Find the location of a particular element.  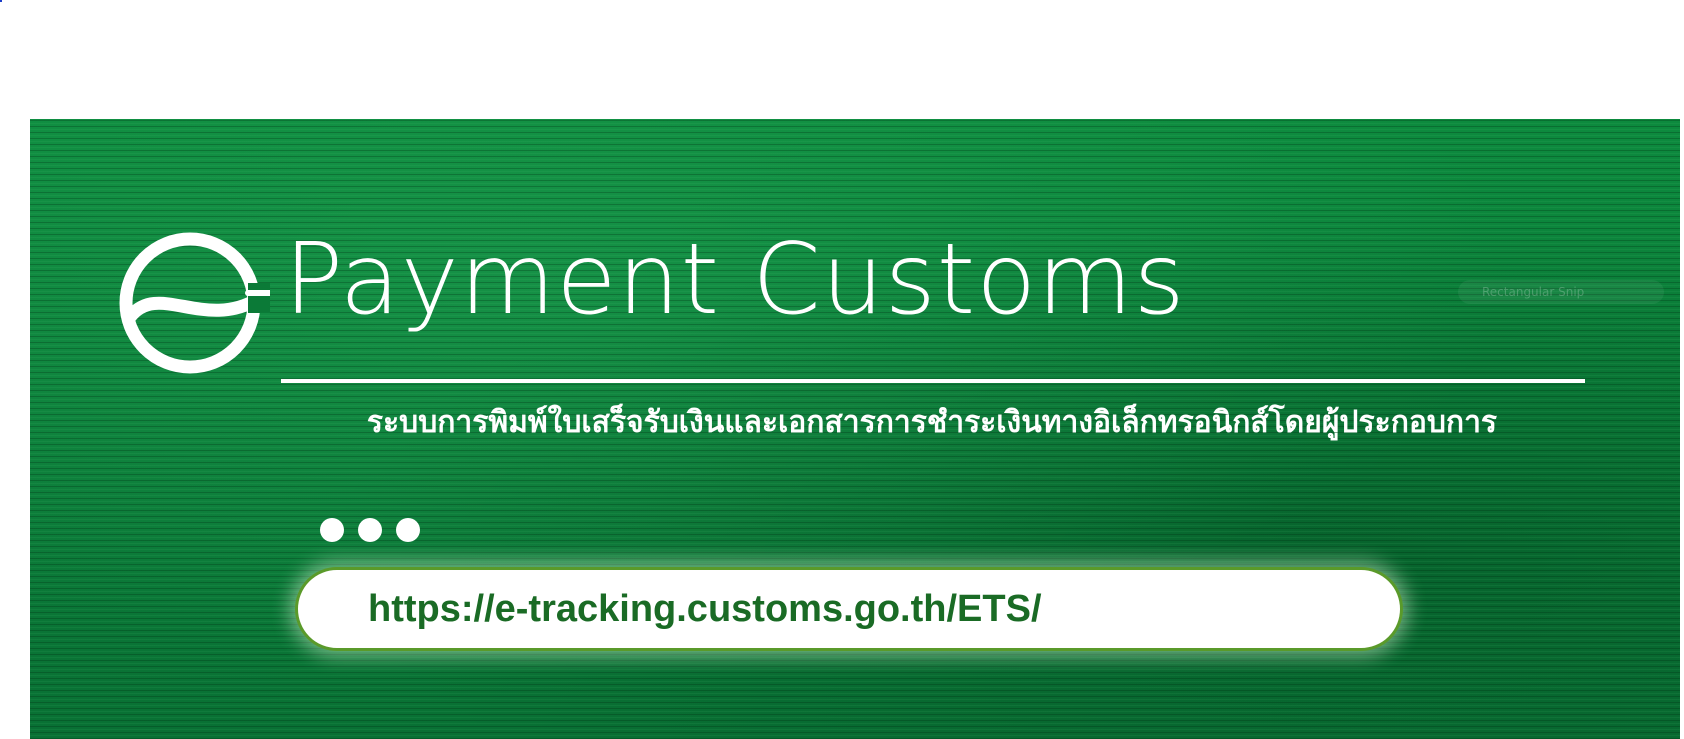

url-link-box: https://e-tracking.customs.go.th/ETS/ is located at coordinates (849, 609).